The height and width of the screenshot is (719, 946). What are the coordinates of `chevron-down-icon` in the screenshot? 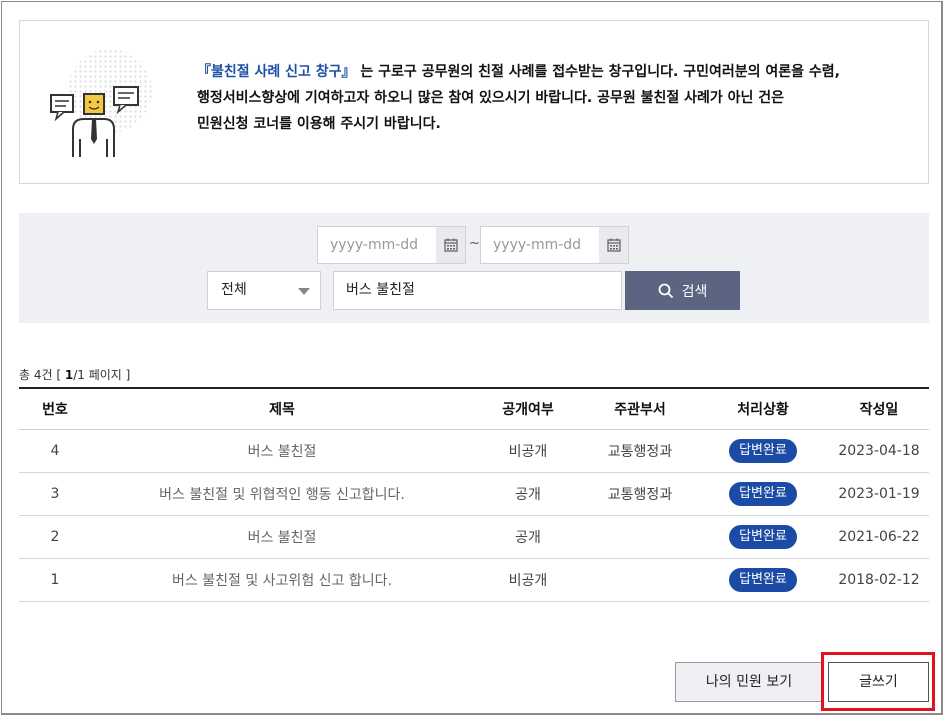 It's located at (304, 291).